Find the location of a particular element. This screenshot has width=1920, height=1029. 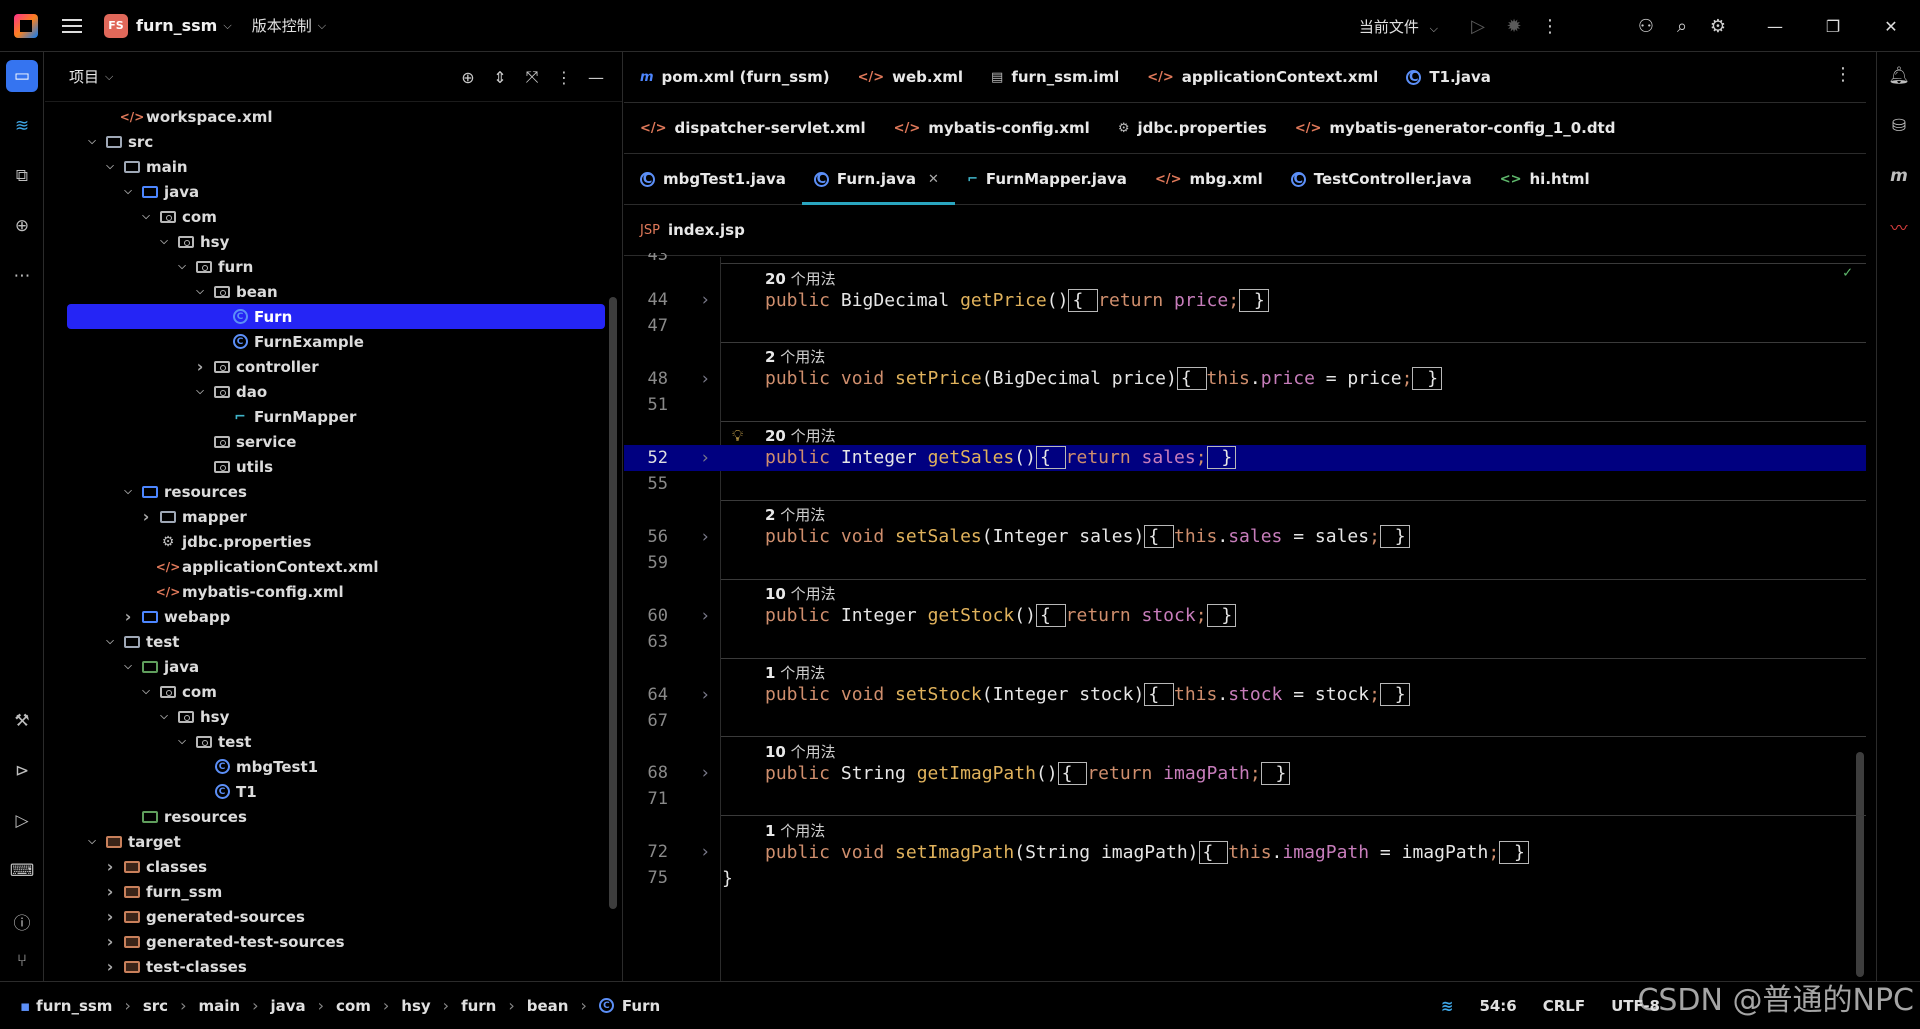

options-icon: ⋮ is located at coordinates (564, 77).